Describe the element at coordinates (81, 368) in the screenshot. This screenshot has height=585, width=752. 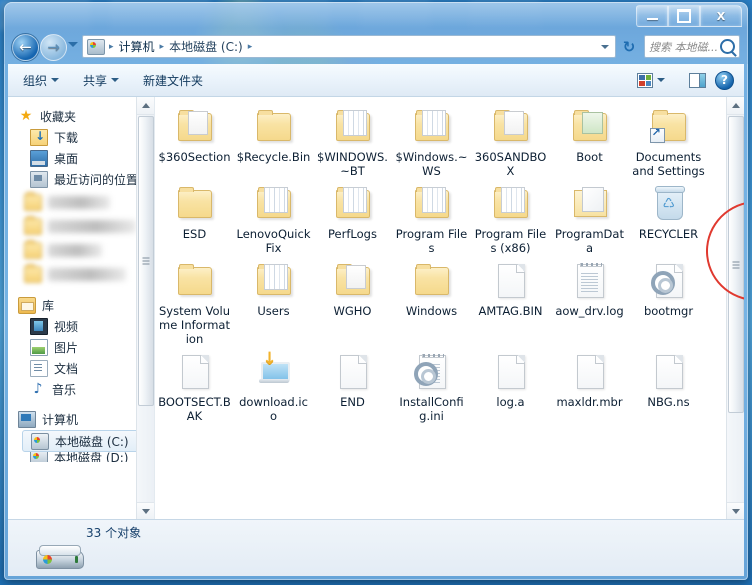
I see `sidebar-item-文档: 文档` at that location.